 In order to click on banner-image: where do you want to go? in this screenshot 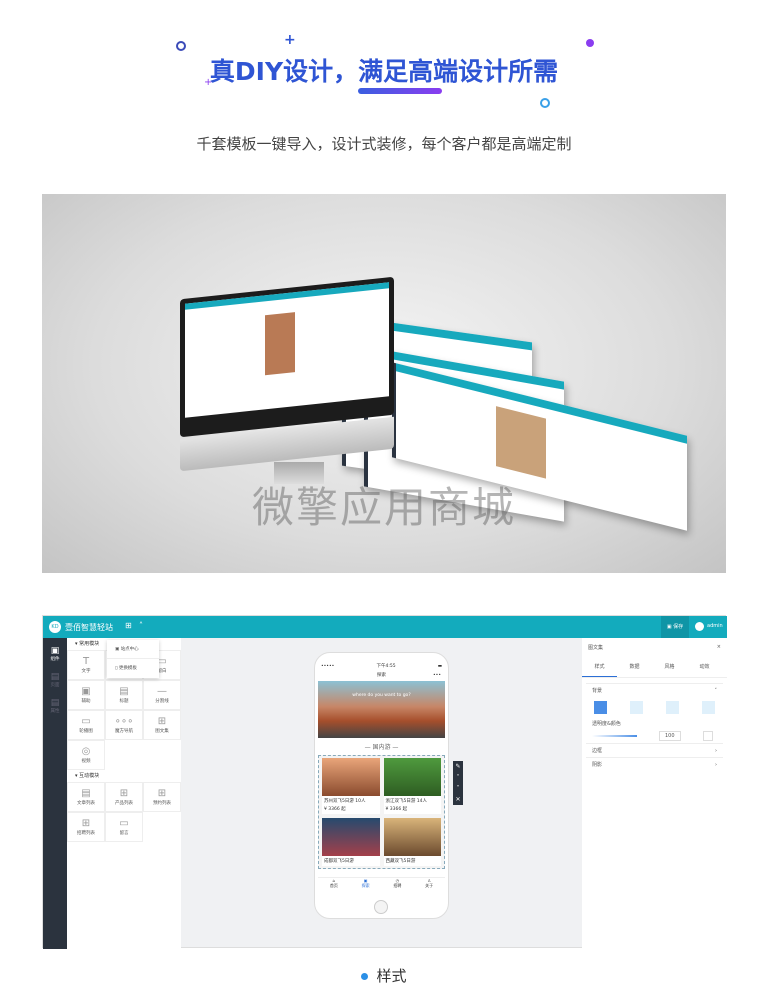, I will do `click(381, 709)`.